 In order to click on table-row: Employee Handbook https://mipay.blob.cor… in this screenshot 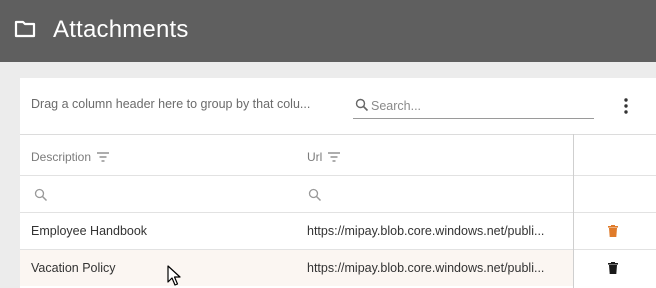, I will do `click(296, 231)`.